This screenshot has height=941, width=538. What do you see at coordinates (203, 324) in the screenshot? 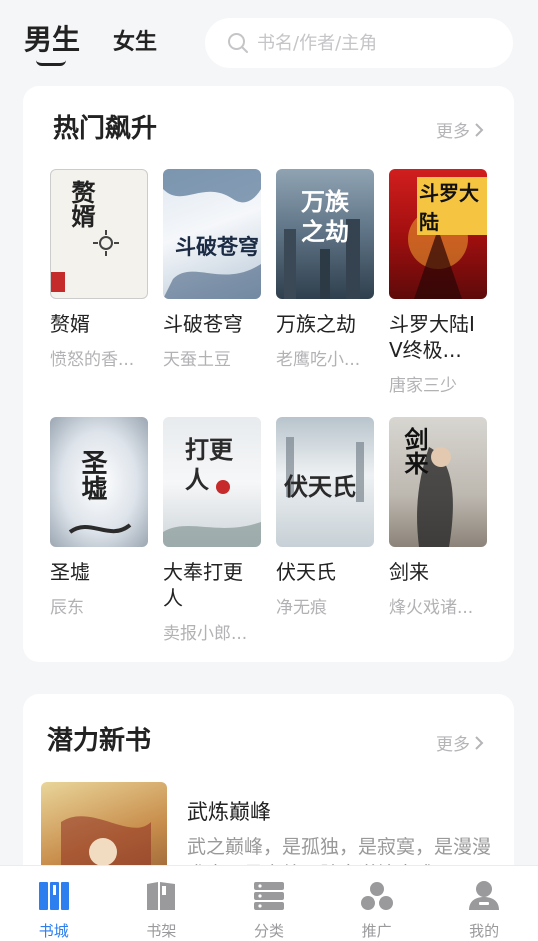
I see `book-title: 斗破苍穹` at bounding box center [203, 324].